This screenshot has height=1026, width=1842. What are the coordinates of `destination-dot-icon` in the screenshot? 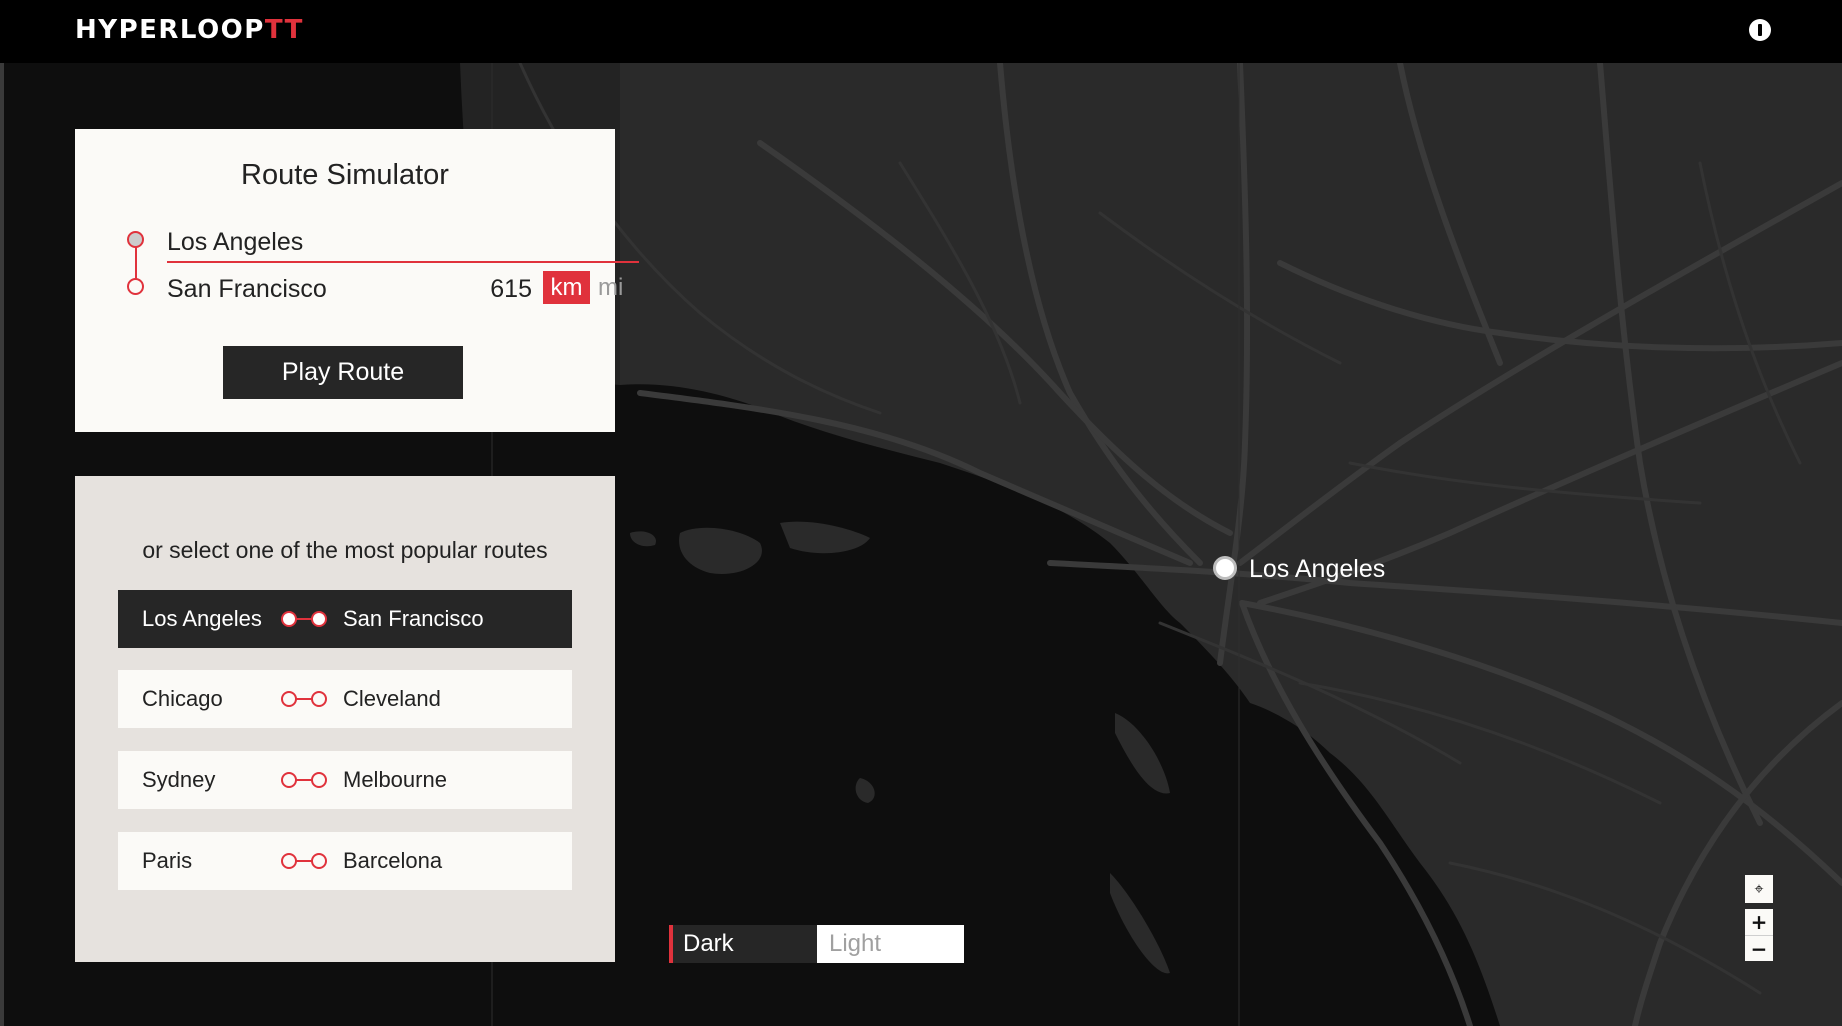 It's located at (135, 286).